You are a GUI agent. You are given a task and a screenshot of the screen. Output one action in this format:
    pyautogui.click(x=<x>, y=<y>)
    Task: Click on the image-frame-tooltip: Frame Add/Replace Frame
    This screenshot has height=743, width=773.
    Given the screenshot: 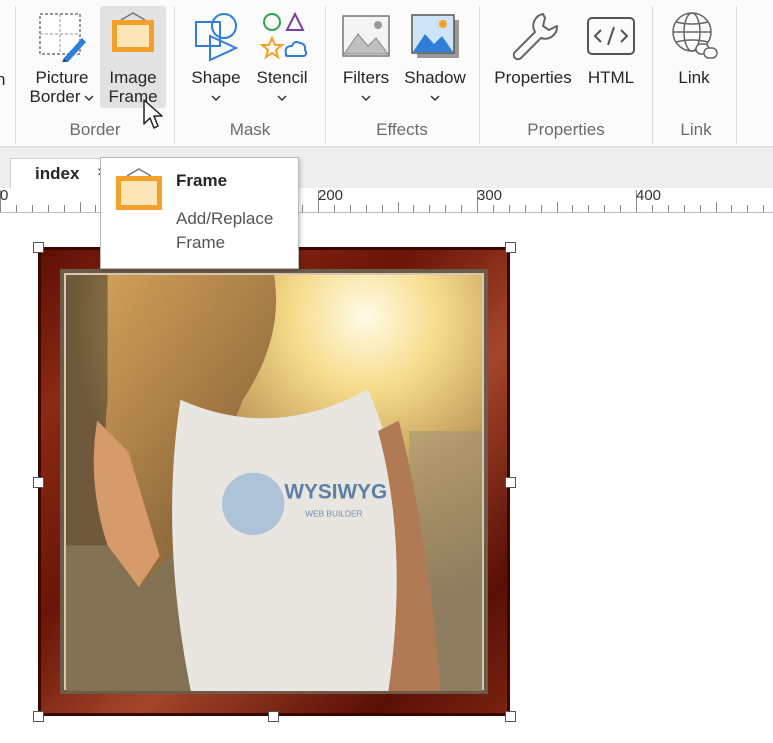 What is the action you would take?
    pyautogui.click(x=199, y=213)
    